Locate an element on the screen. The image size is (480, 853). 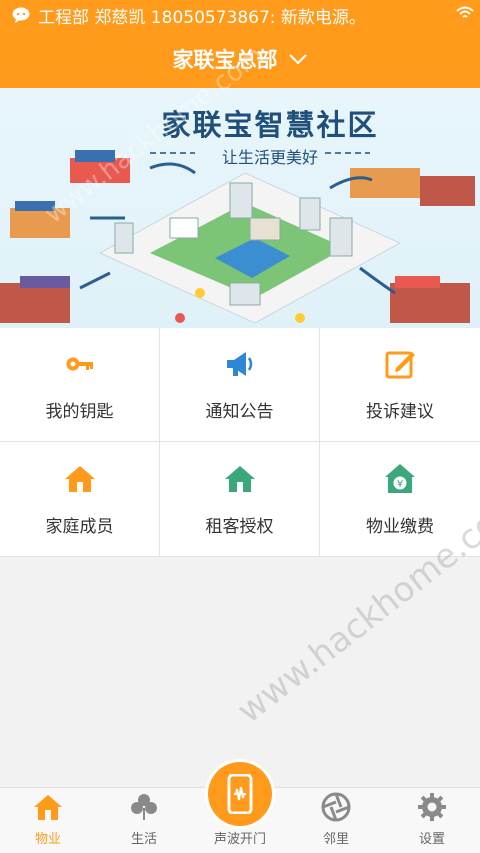
nav-tab-neighbors: 邻里 is located at coordinates (336, 820).